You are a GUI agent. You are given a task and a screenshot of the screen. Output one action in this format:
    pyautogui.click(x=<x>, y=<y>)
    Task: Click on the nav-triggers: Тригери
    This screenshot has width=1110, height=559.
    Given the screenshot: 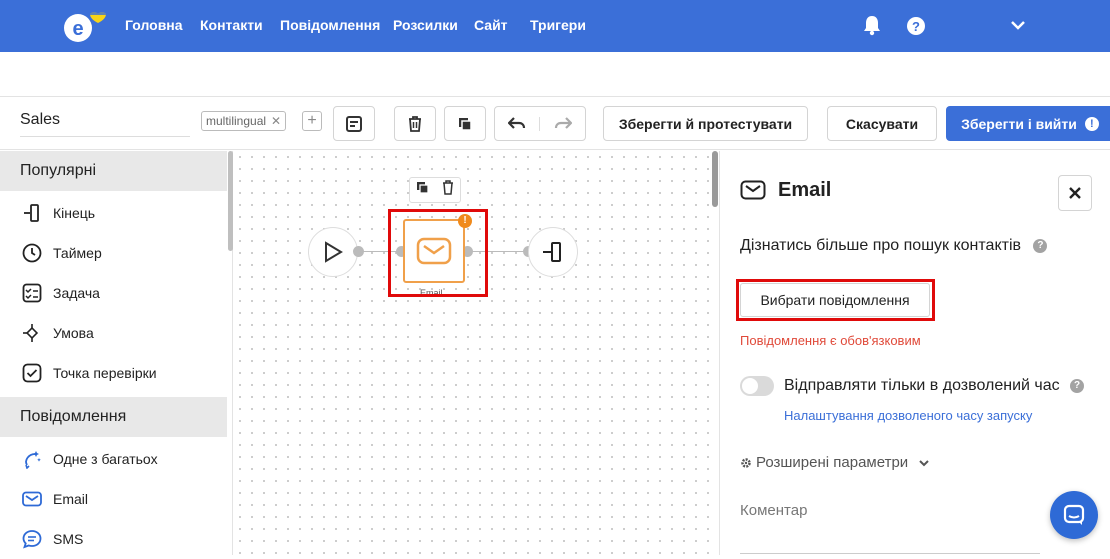 What is the action you would take?
    pyautogui.click(x=558, y=25)
    